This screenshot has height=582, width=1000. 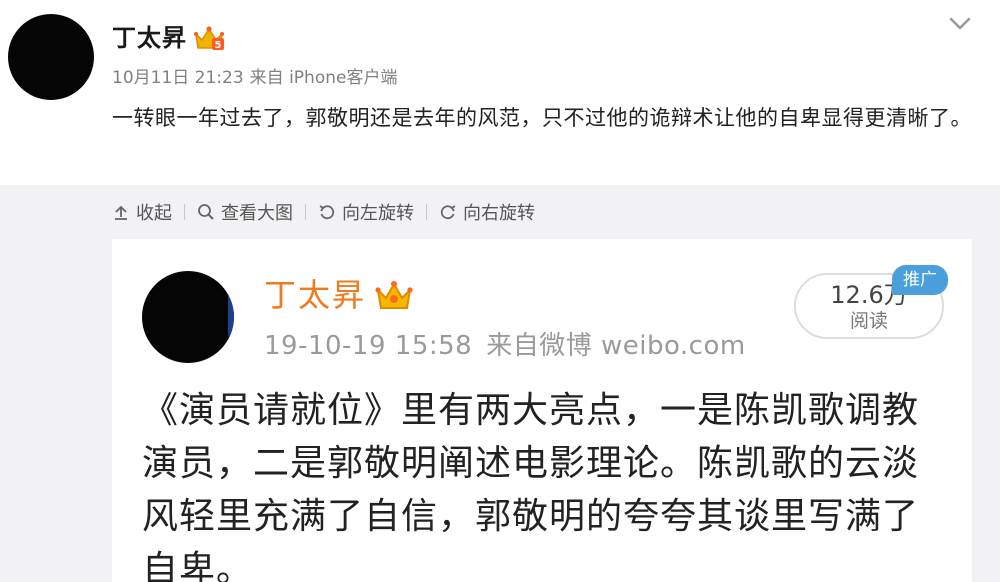 I want to click on rotate-right-button: 向右旋转, so click(x=487, y=212).